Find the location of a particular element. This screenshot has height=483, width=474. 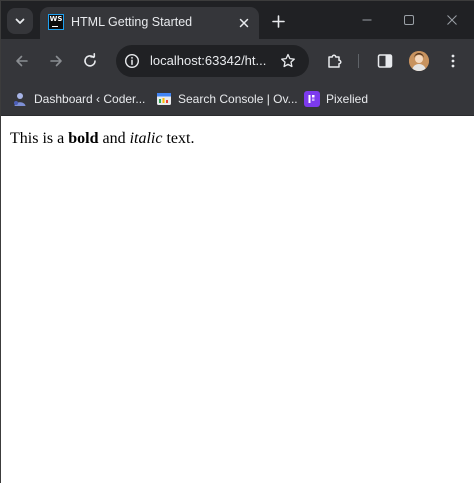

side-panel-icon is located at coordinates (385, 61).